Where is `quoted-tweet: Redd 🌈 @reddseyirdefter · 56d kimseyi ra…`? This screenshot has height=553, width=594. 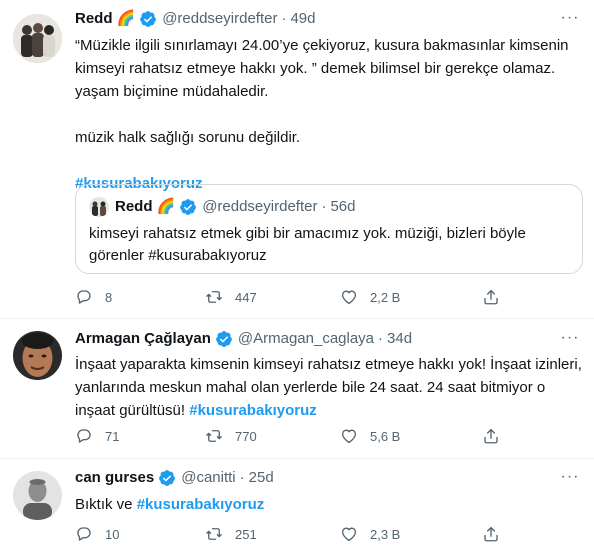 quoted-tweet: Redd 🌈 @reddseyirdefter · 56d kimseyi ra… is located at coordinates (329, 229).